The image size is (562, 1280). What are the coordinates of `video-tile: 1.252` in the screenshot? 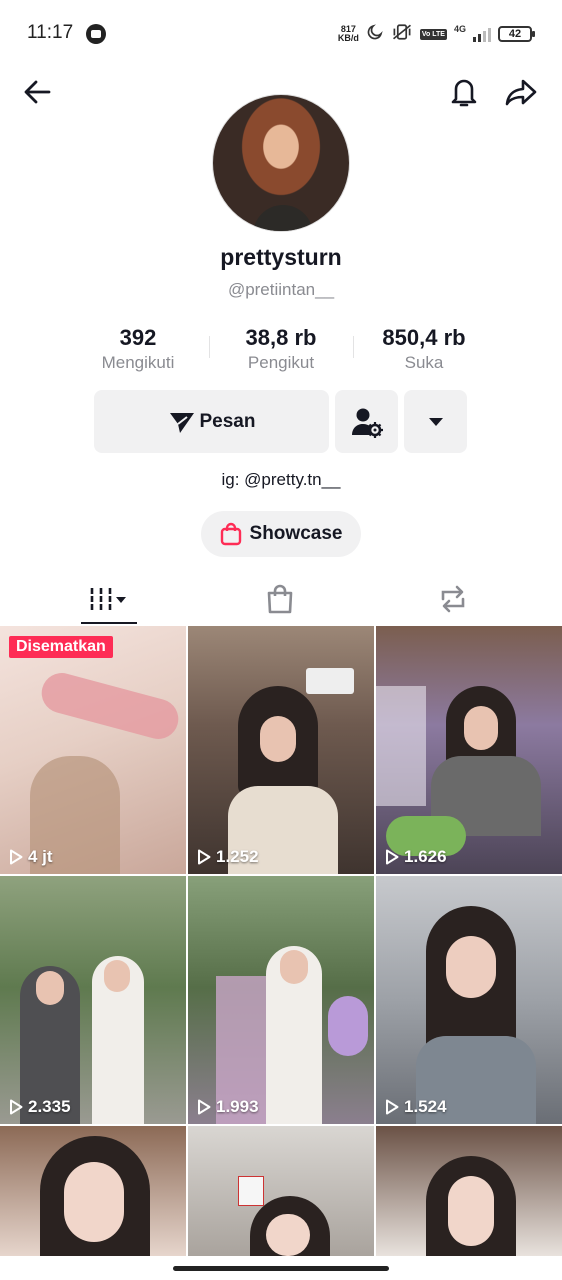 It's located at (281, 750).